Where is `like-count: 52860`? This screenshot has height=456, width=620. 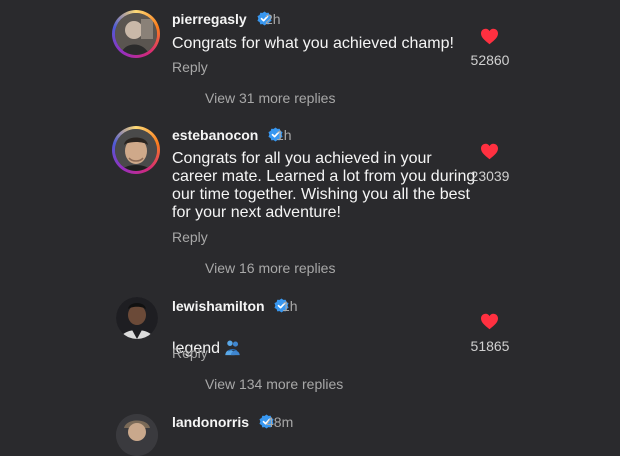 like-count: 52860 is located at coordinates (490, 60).